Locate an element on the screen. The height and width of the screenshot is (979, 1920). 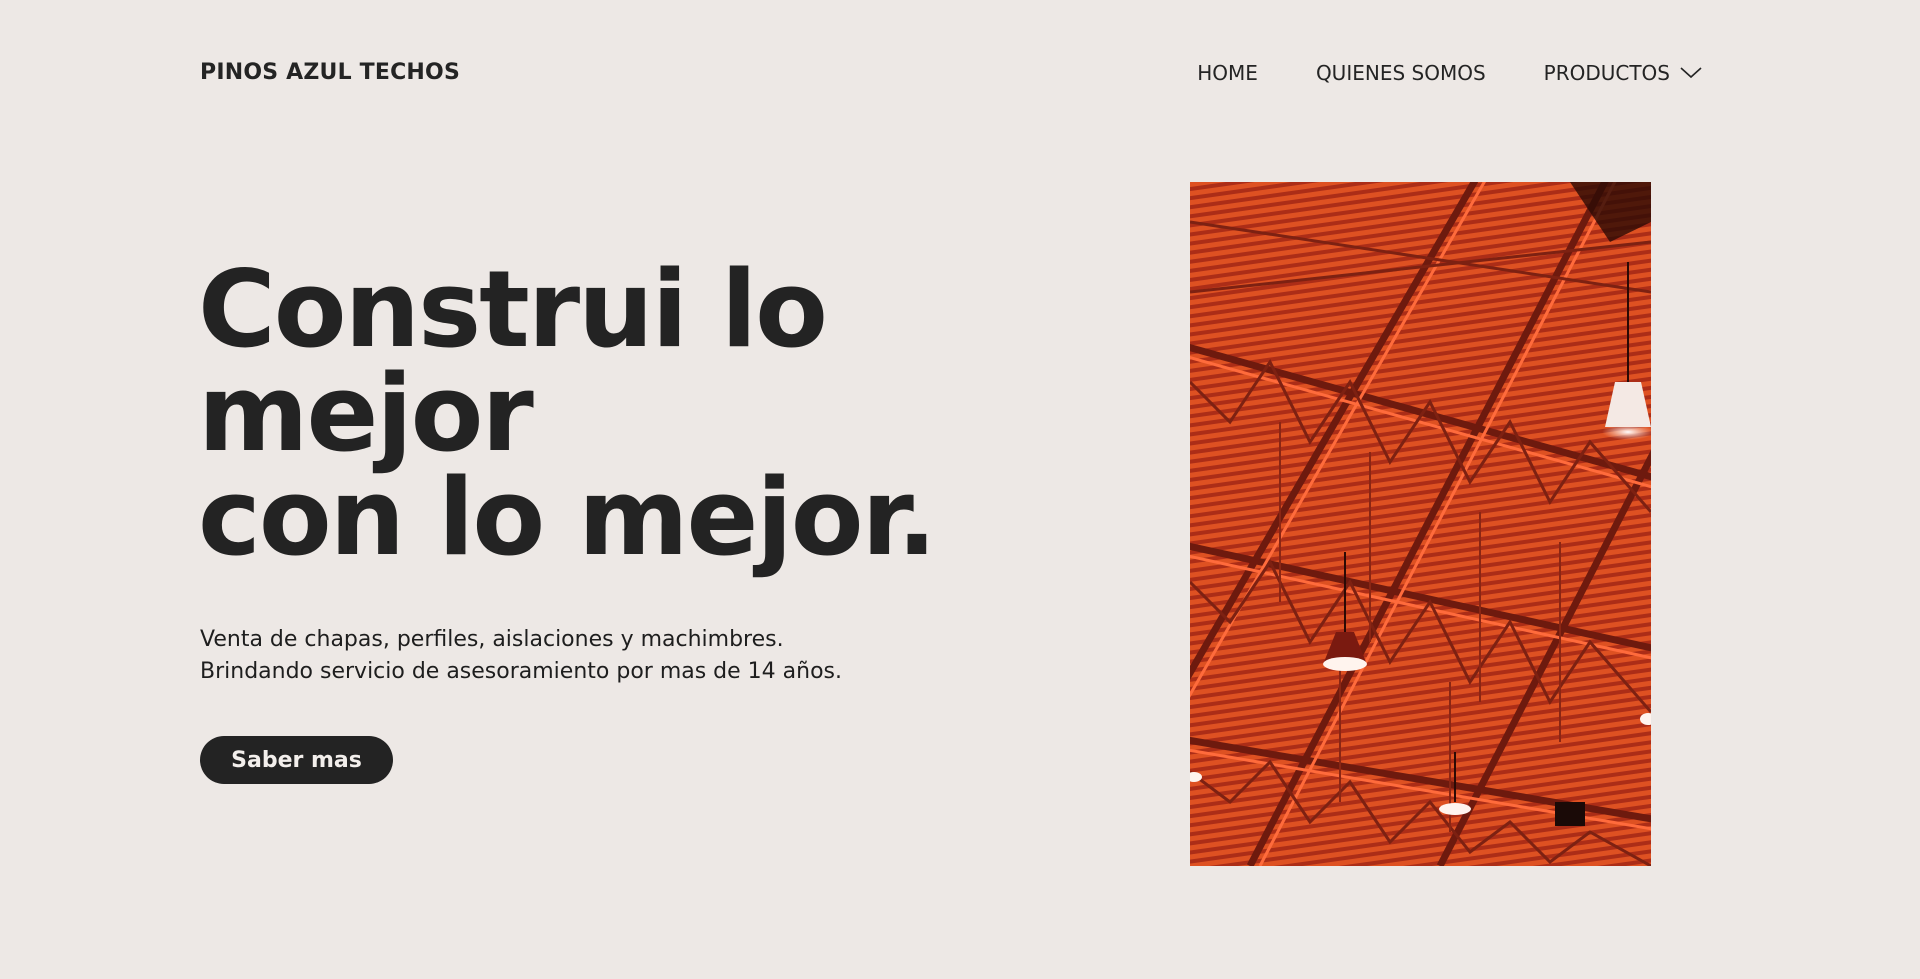
nav-productos-label: PRODUCTOS is located at coordinates (1606, 73).